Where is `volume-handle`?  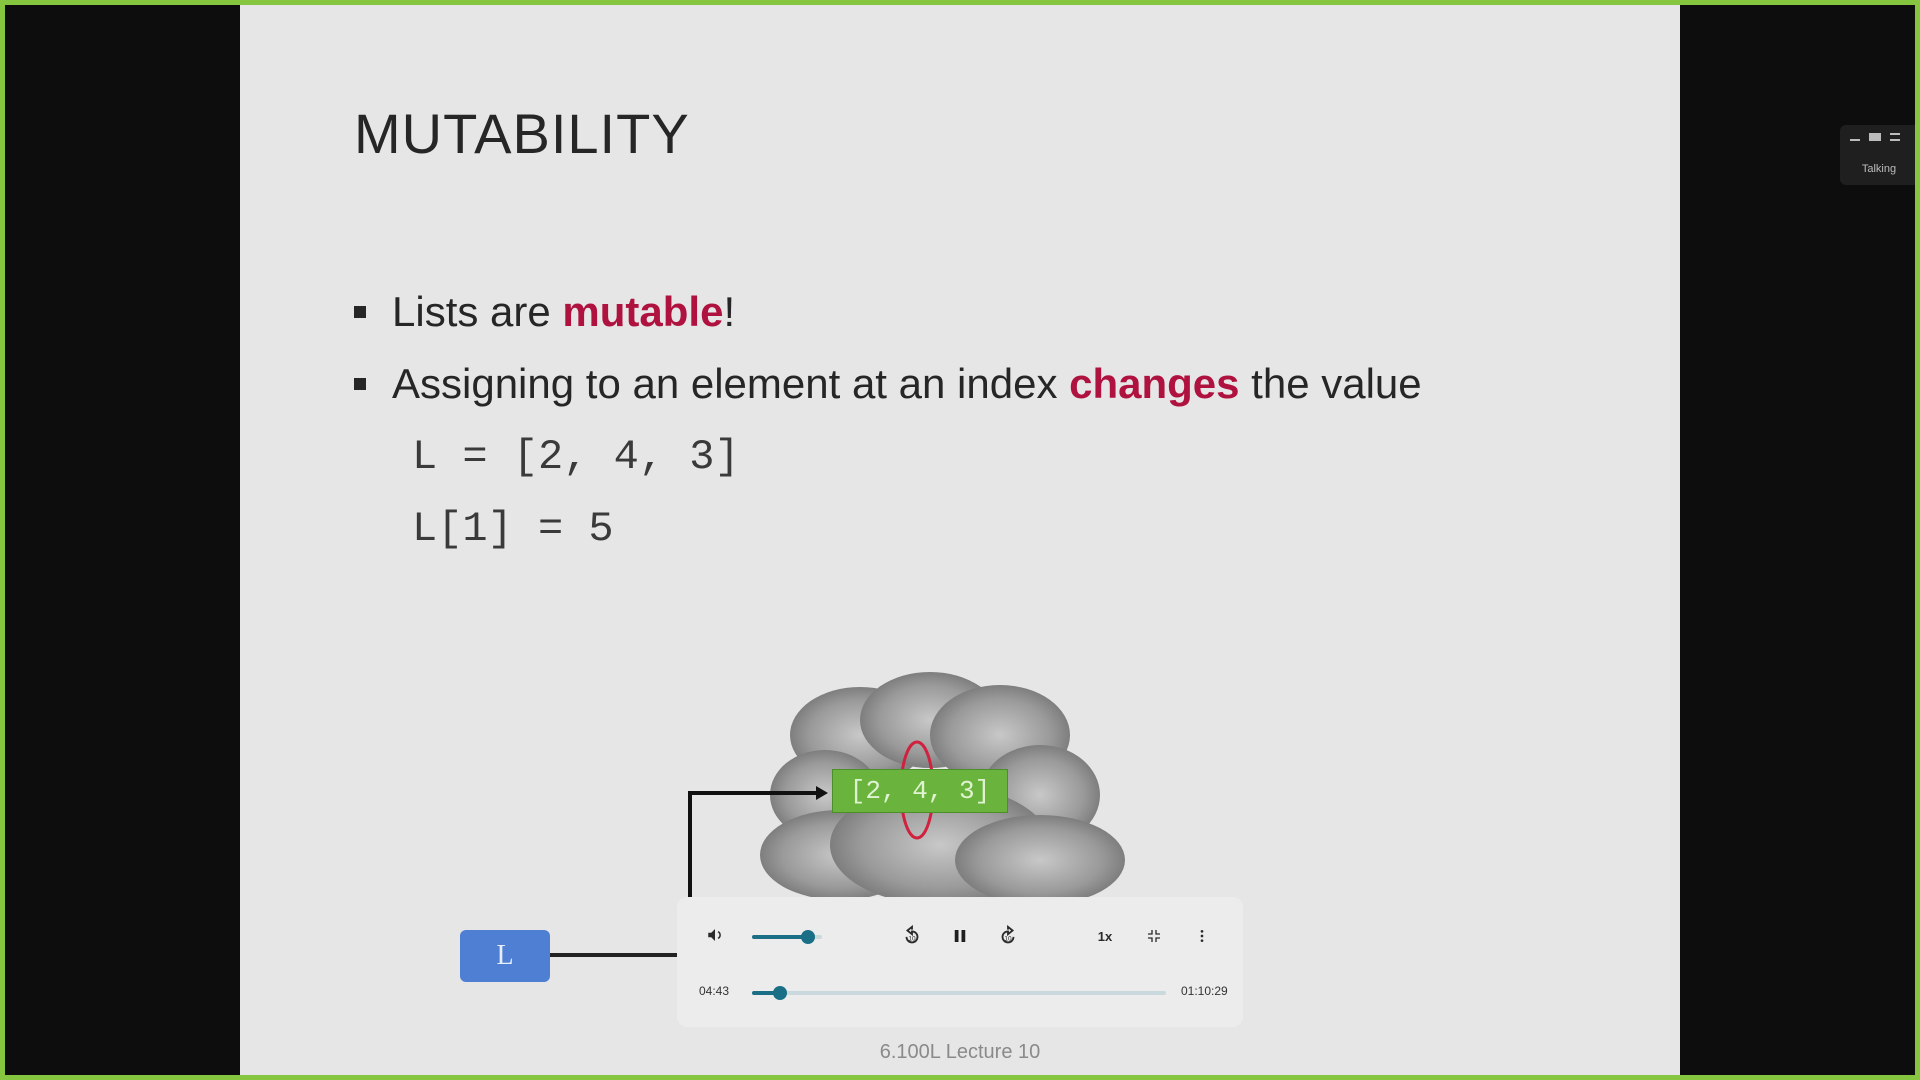
volume-handle is located at coordinates (808, 937).